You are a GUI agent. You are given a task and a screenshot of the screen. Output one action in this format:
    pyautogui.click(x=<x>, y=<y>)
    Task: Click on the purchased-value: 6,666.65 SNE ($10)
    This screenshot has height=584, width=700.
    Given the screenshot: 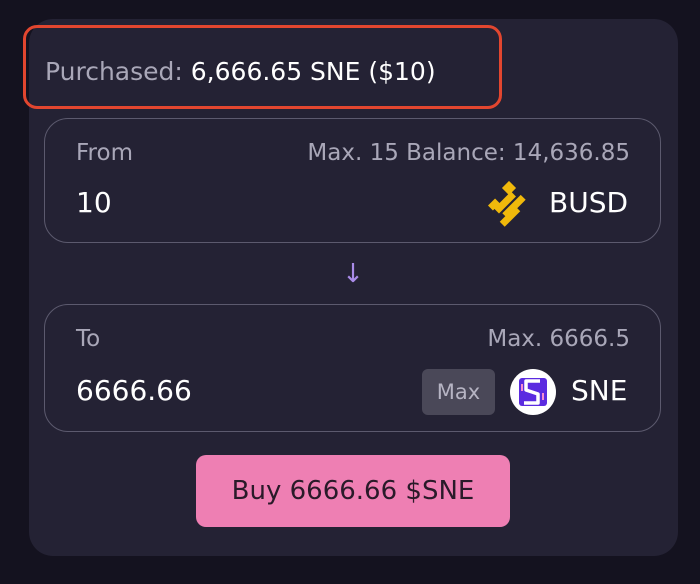 What is the action you would take?
    pyautogui.click(x=313, y=71)
    